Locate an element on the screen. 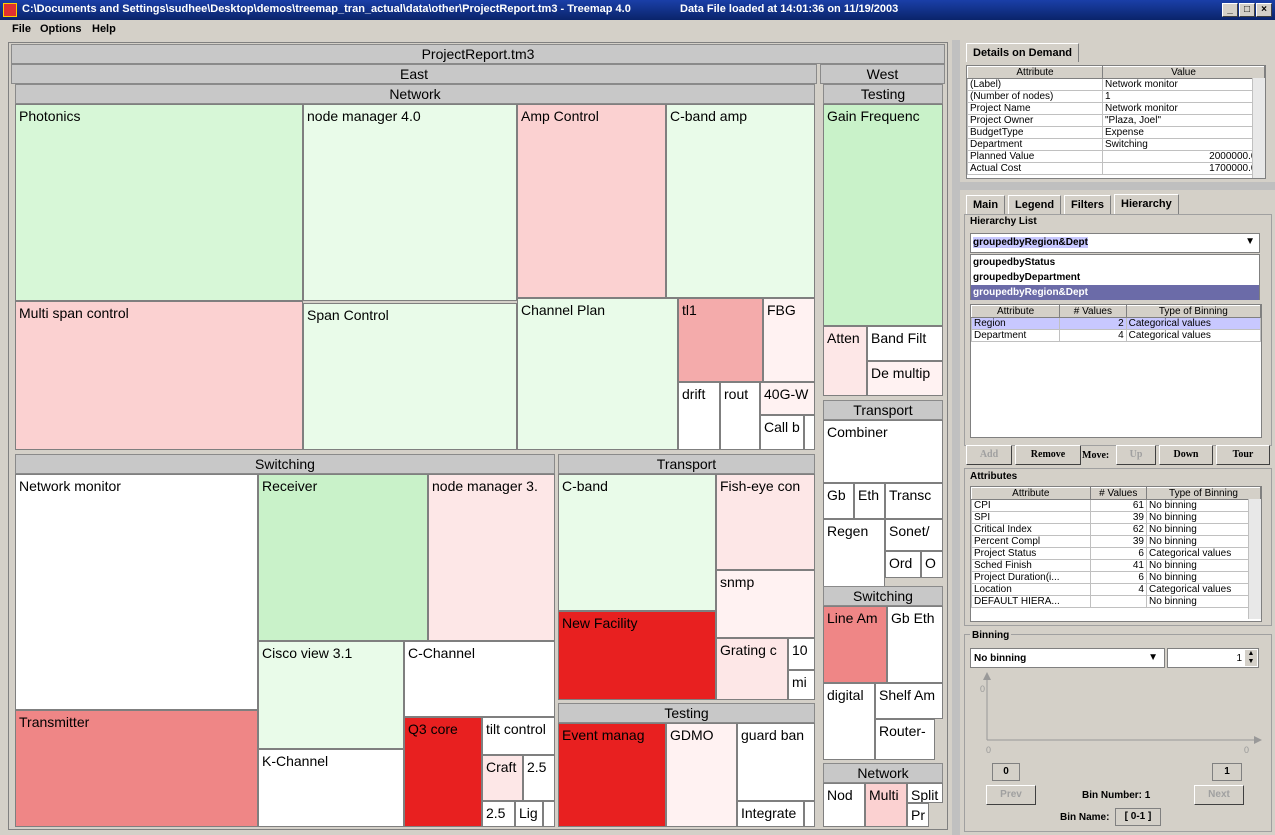  treemap-cell: Eth is located at coordinates (869, 501).